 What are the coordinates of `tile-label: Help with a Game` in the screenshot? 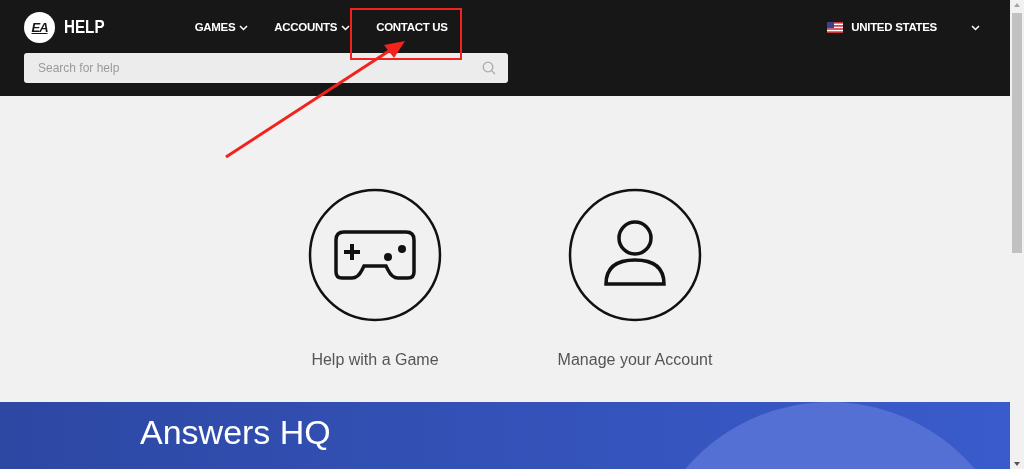 It's located at (375, 360).